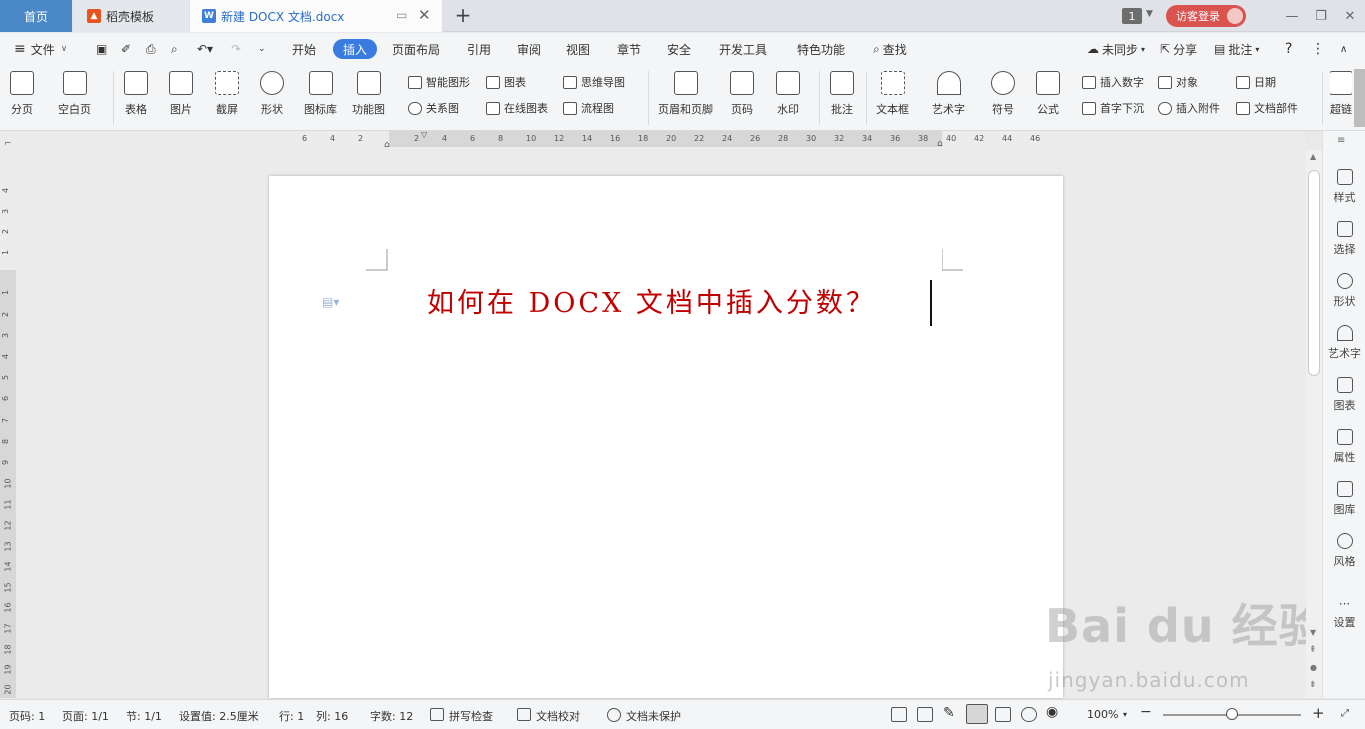  Describe the element at coordinates (291, 716) in the screenshot. I see `status-row: 行: 1` at that location.